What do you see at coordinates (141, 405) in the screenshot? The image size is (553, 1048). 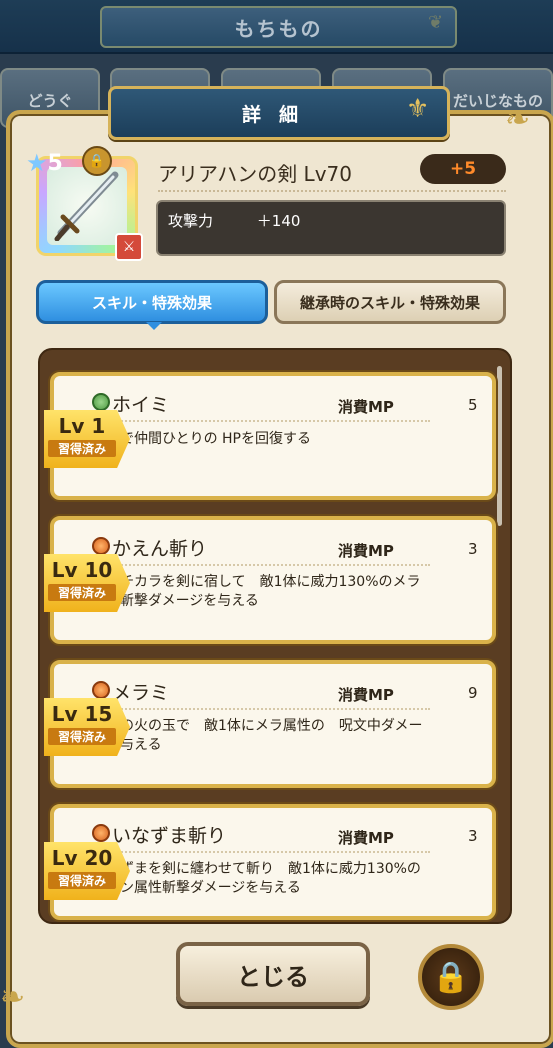 I see `skill-name: ホイミ` at bounding box center [141, 405].